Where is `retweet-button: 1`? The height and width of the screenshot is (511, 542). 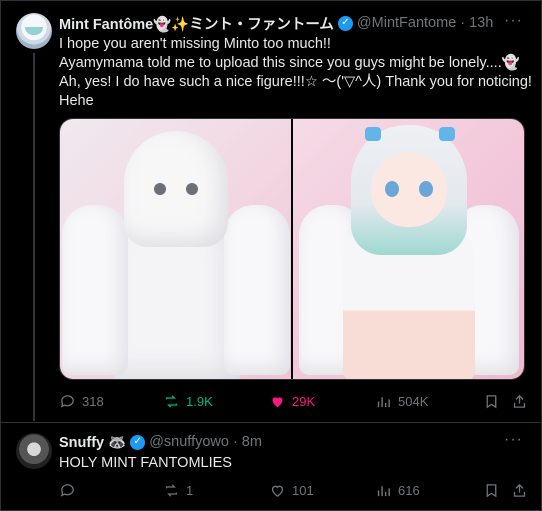
retweet-button: 1 is located at coordinates (178, 490).